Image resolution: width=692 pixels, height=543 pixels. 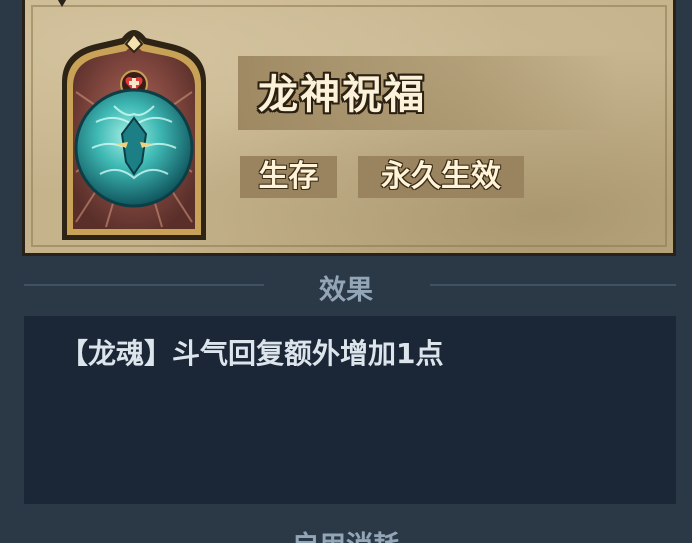 What do you see at coordinates (346, 533) in the screenshot?
I see `cost-section-title: 启用消耗` at bounding box center [346, 533].